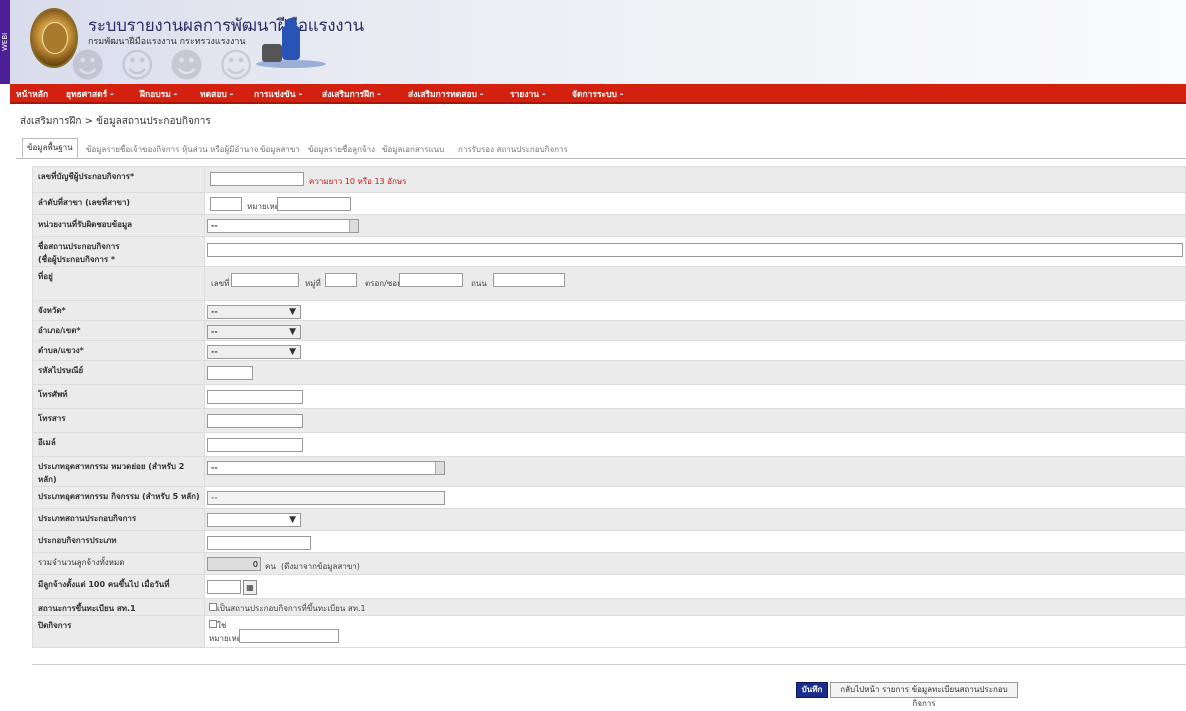 The image size is (1186, 711). Describe the element at coordinates (320, 566) in the screenshot. I see `employees-note: (ดึงมาจากข้อมูลสาขา)` at that location.